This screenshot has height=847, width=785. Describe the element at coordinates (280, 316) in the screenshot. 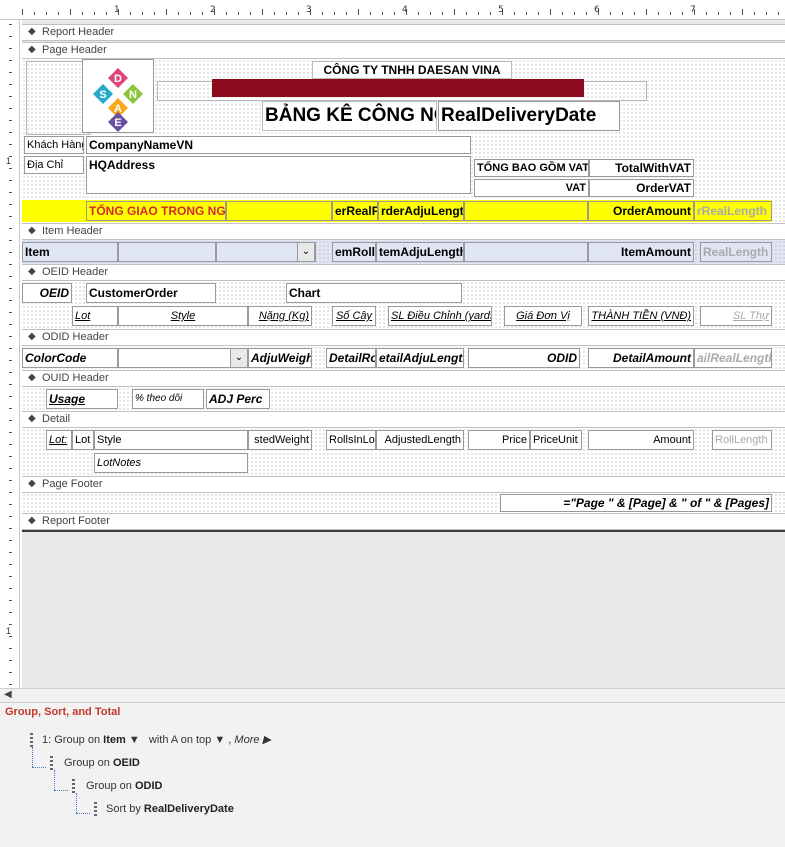

I see `col-weight-label: Nặng (Kg)` at that location.